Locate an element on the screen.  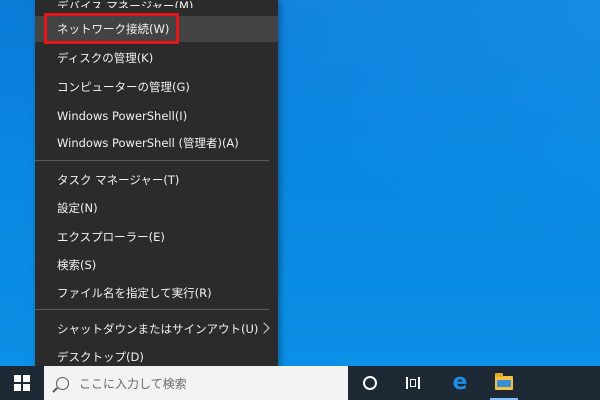
cortana-button is located at coordinates (370, 383).